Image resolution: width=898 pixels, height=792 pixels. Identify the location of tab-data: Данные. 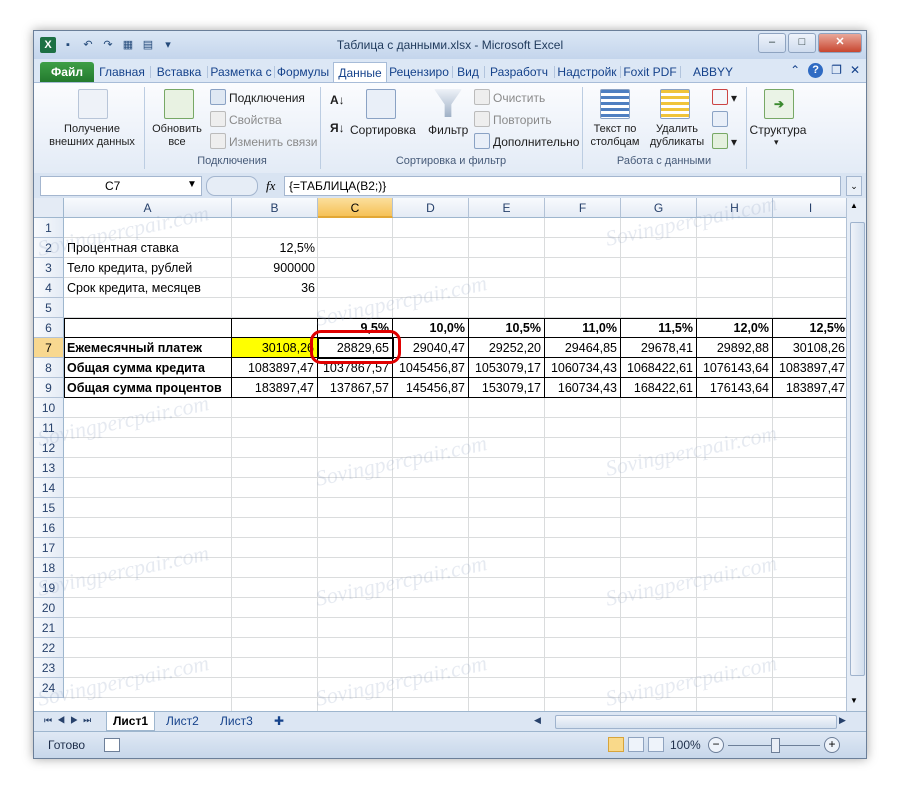
(360, 72).